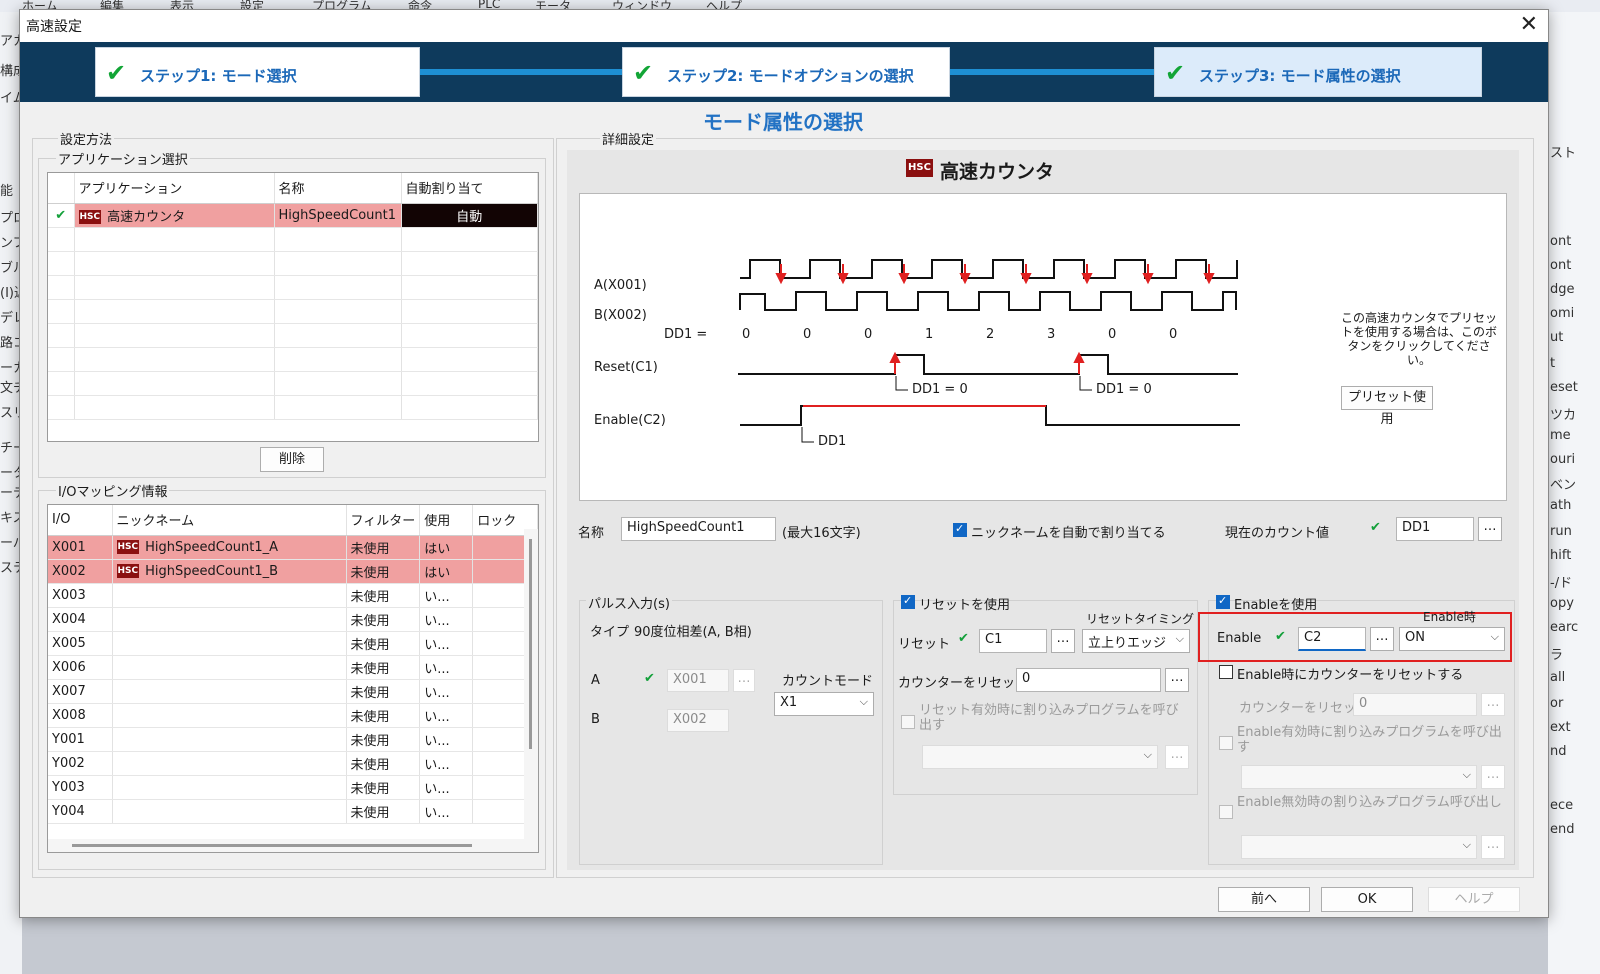  What do you see at coordinates (1418, 339) in the screenshot?
I see `preset-note: この高速カウンタでプリセットを使用する場合は、このボタンをクリックしてください。` at bounding box center [1418, 339].